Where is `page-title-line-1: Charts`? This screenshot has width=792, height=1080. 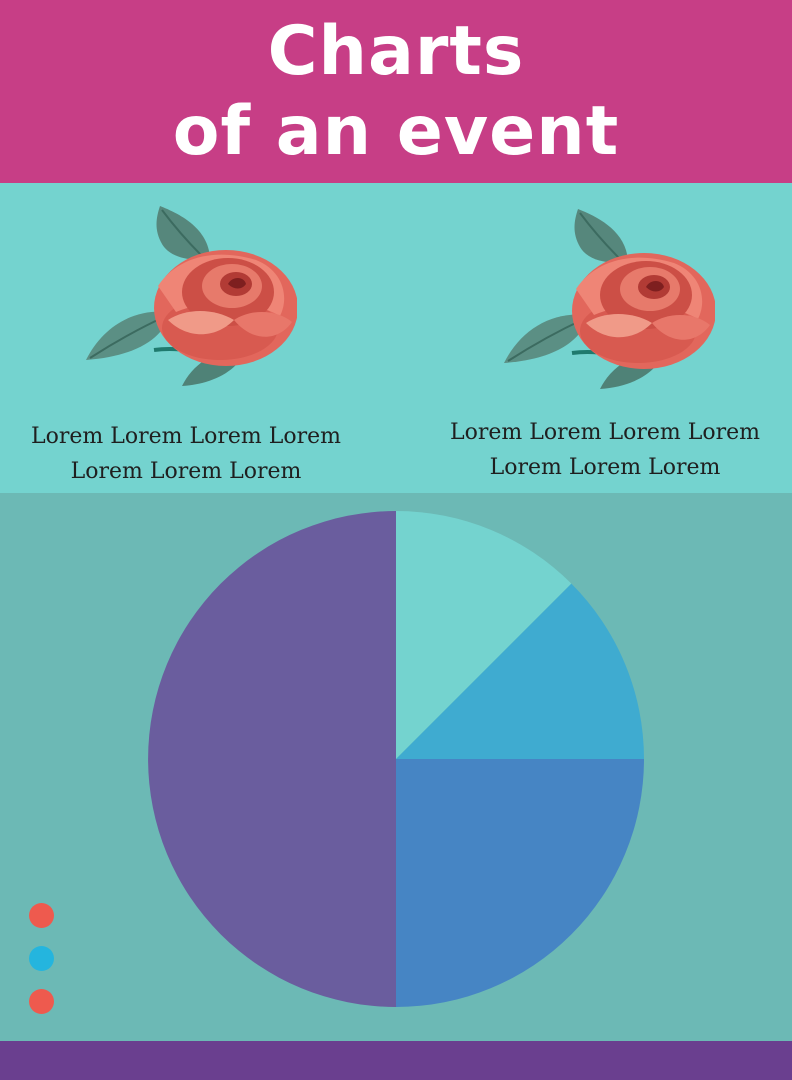 page-title-line-1: Charts is located at coordinates (396, 51).